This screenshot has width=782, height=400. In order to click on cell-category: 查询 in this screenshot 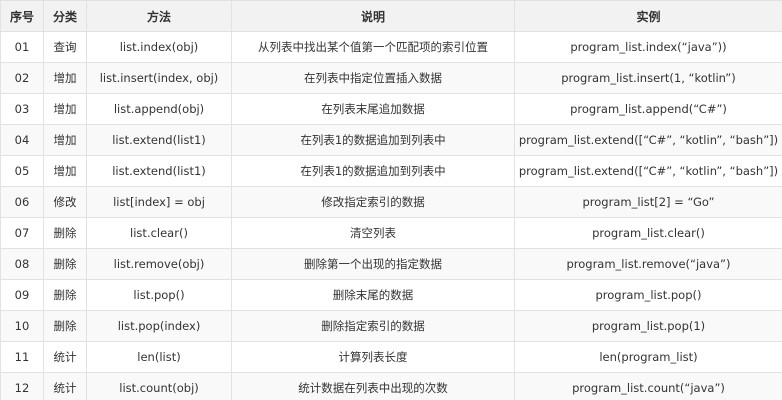, I will do `click(65, 47)`.